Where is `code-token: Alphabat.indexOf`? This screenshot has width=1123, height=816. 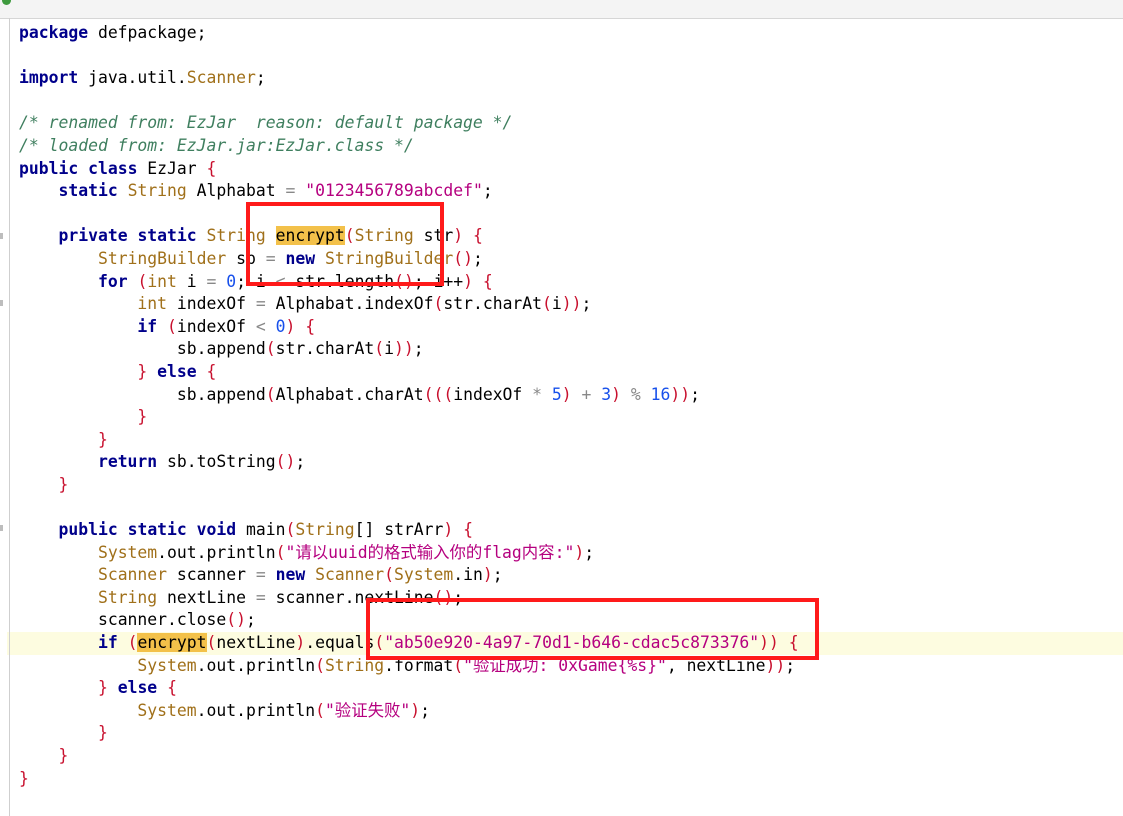
code-token: Alphabat.indexOf is located at coordinates (349, 304).